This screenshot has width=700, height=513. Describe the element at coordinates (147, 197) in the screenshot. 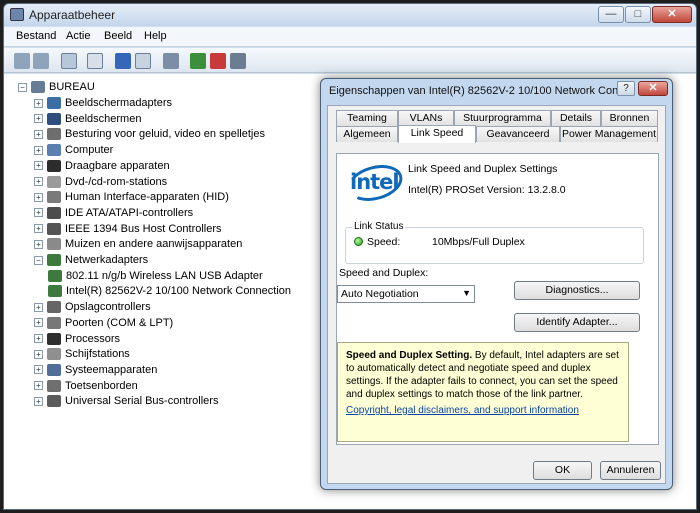

I see `tree-item-label: Human Interface-apparaten (HID)` at that location.